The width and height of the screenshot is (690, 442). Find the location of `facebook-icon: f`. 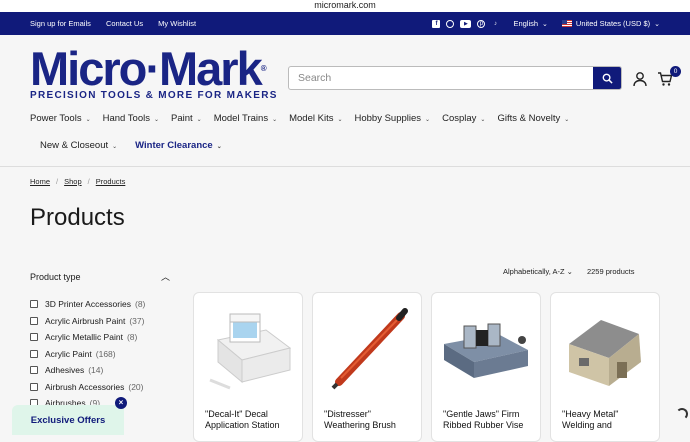

facebook-icon: f is located at coordinates (436, 23).